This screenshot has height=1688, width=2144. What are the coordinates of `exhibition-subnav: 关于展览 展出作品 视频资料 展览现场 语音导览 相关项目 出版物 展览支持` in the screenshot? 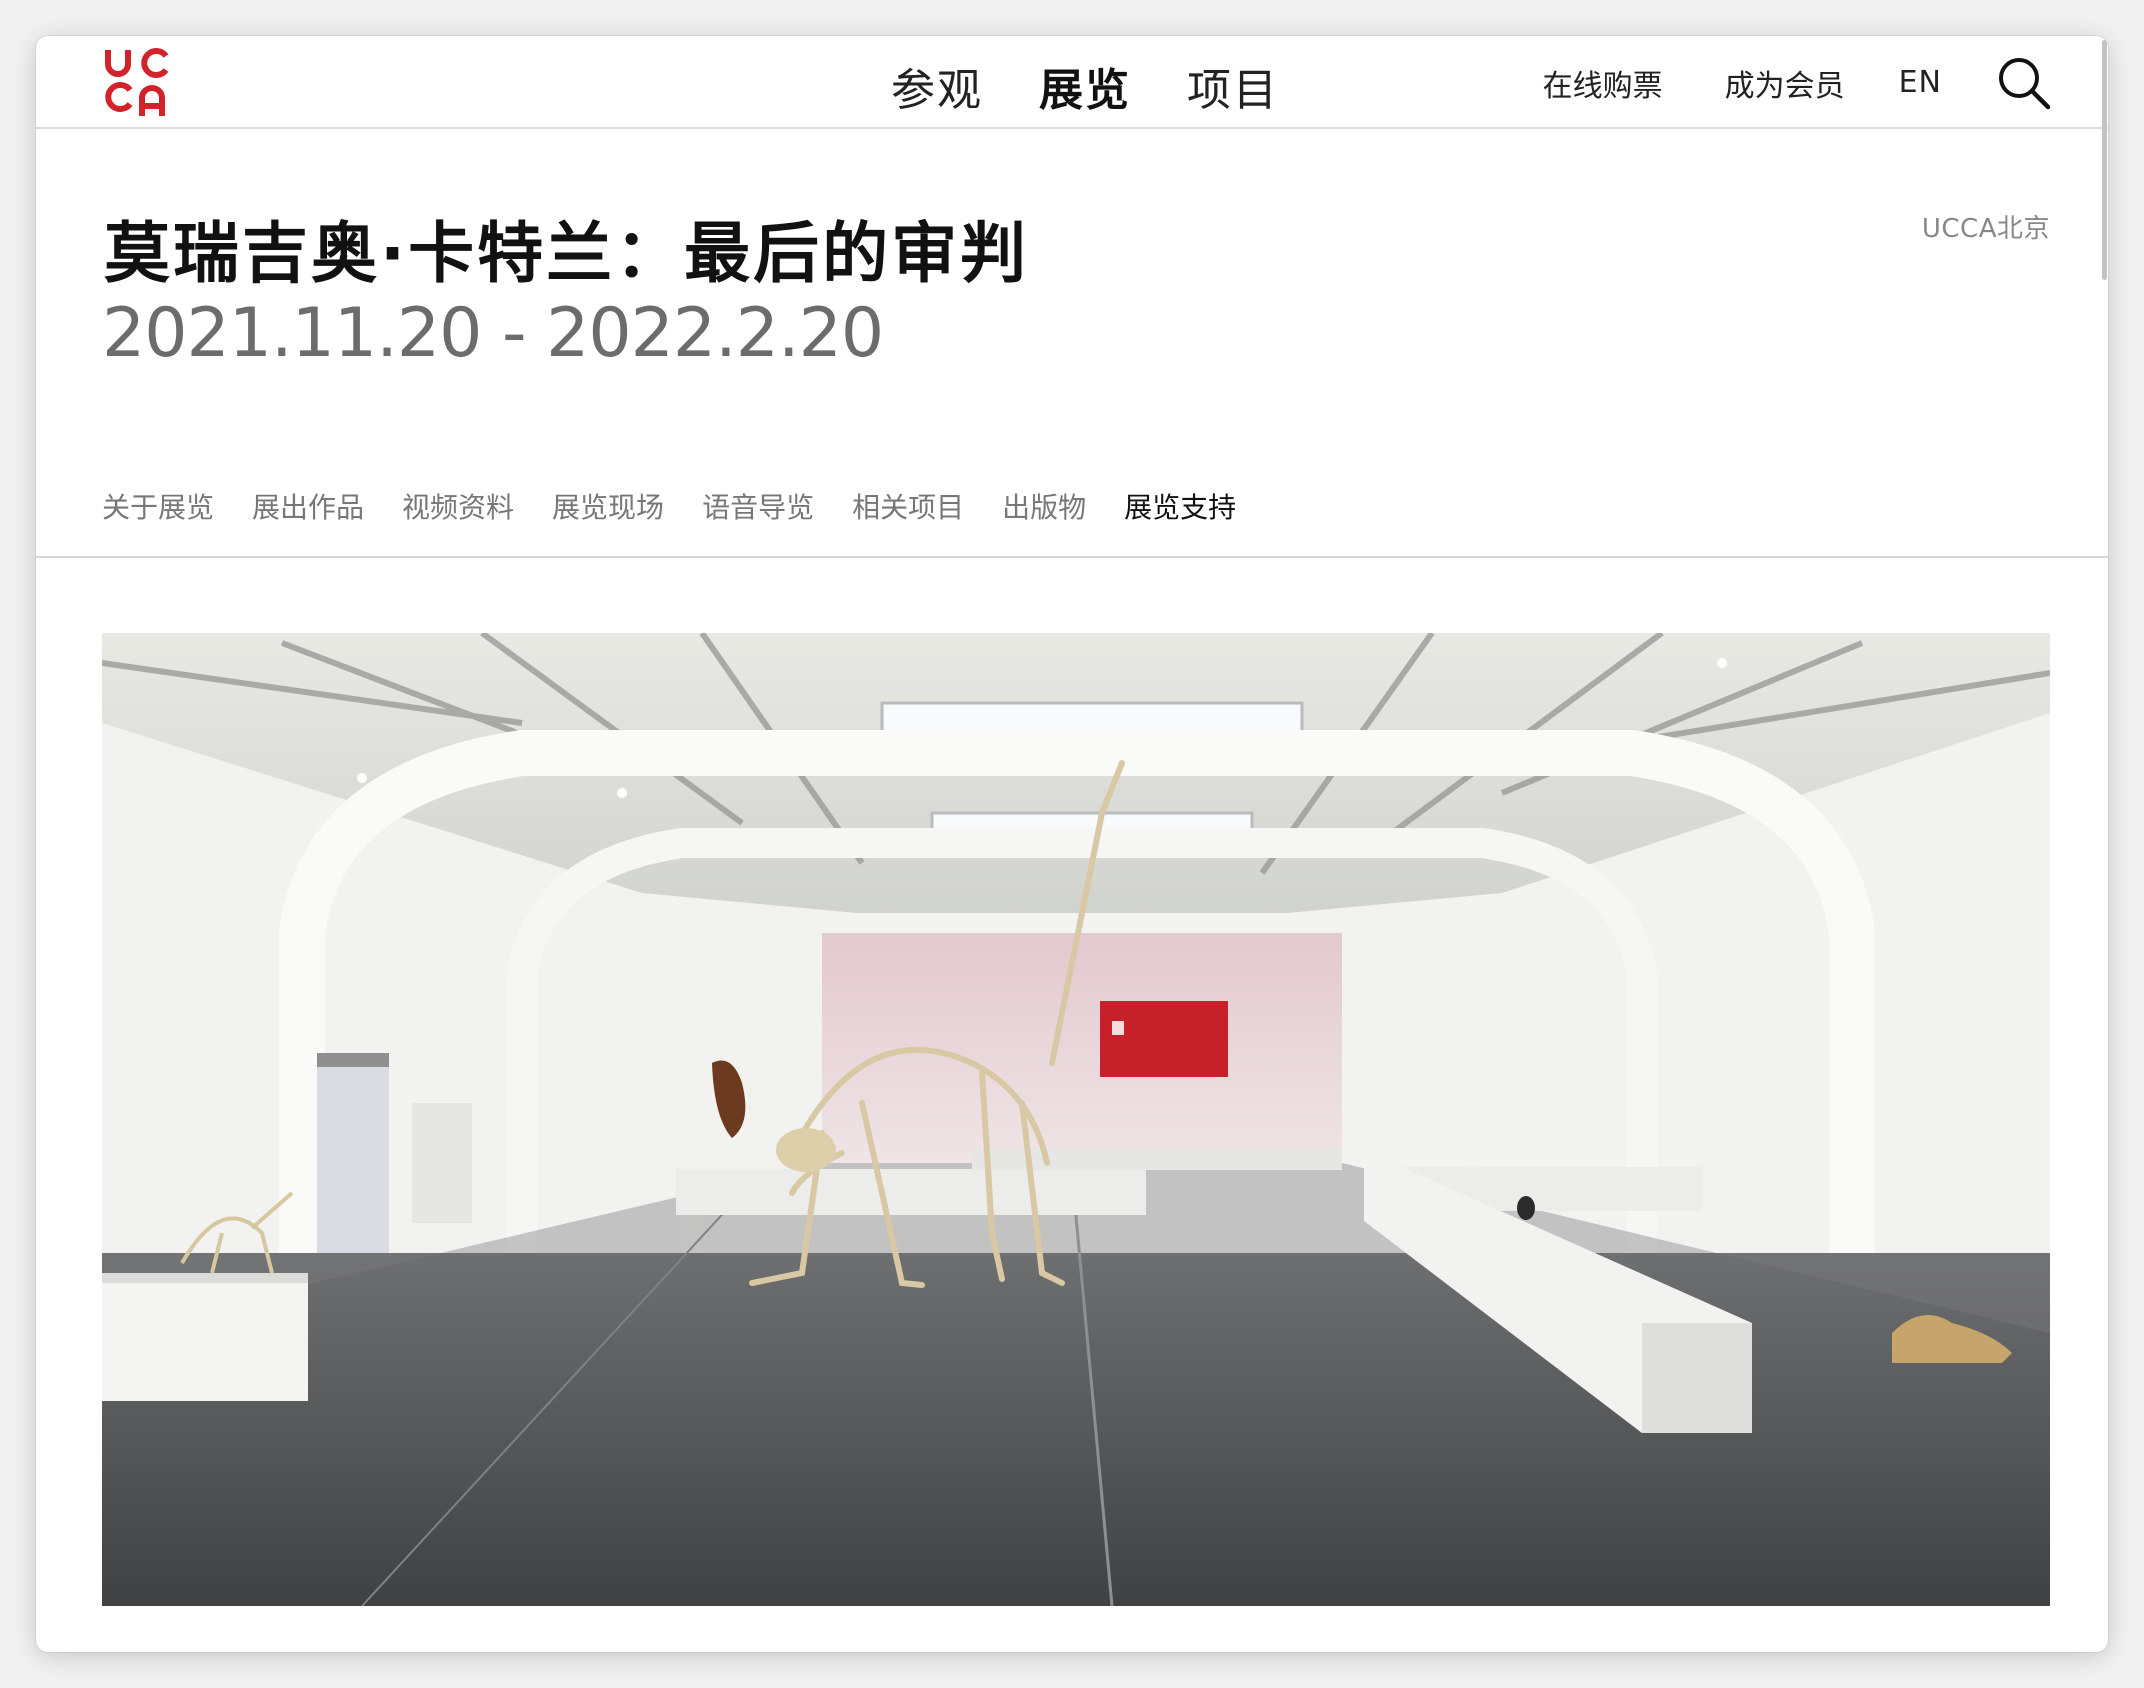 It's located at (688, 506).